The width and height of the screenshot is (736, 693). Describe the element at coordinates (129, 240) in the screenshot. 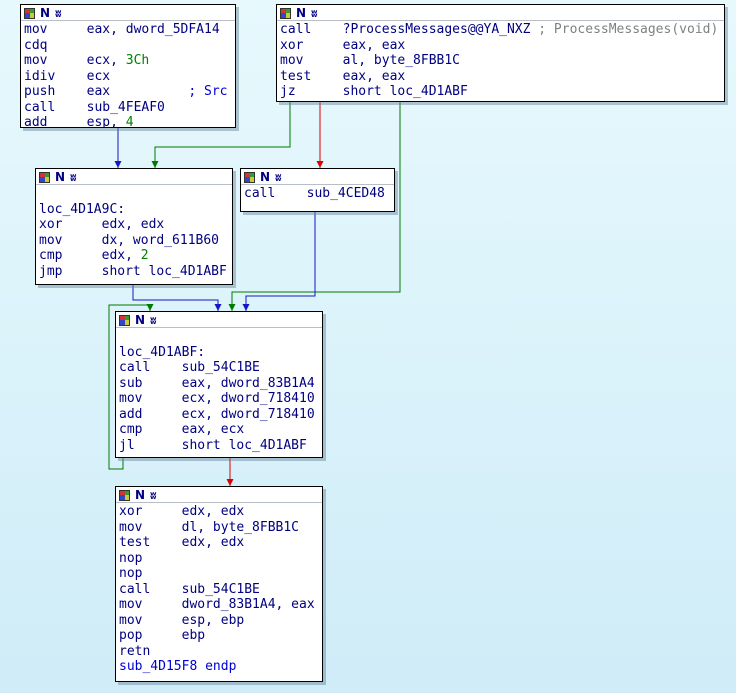

I see `code-segment-default: mov dx, word_611B60` at that location.